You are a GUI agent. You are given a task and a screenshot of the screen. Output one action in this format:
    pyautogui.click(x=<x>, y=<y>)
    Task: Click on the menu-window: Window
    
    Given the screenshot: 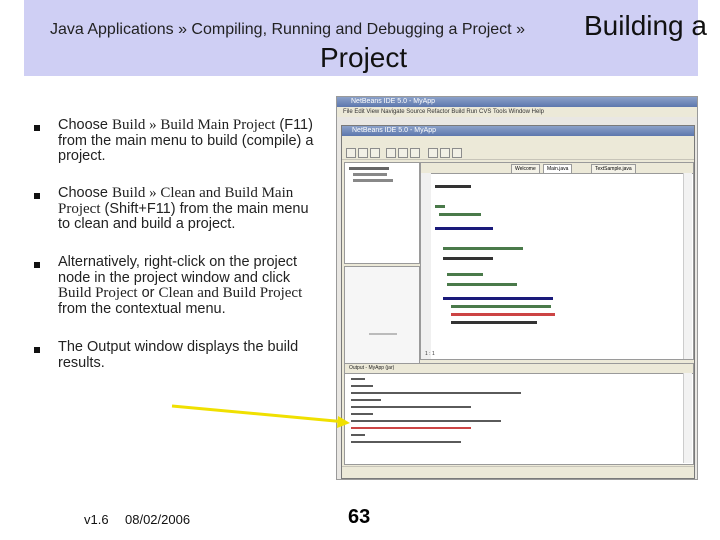 What is the action you would take?
    pyautogui.click(x=519, y=112)
    